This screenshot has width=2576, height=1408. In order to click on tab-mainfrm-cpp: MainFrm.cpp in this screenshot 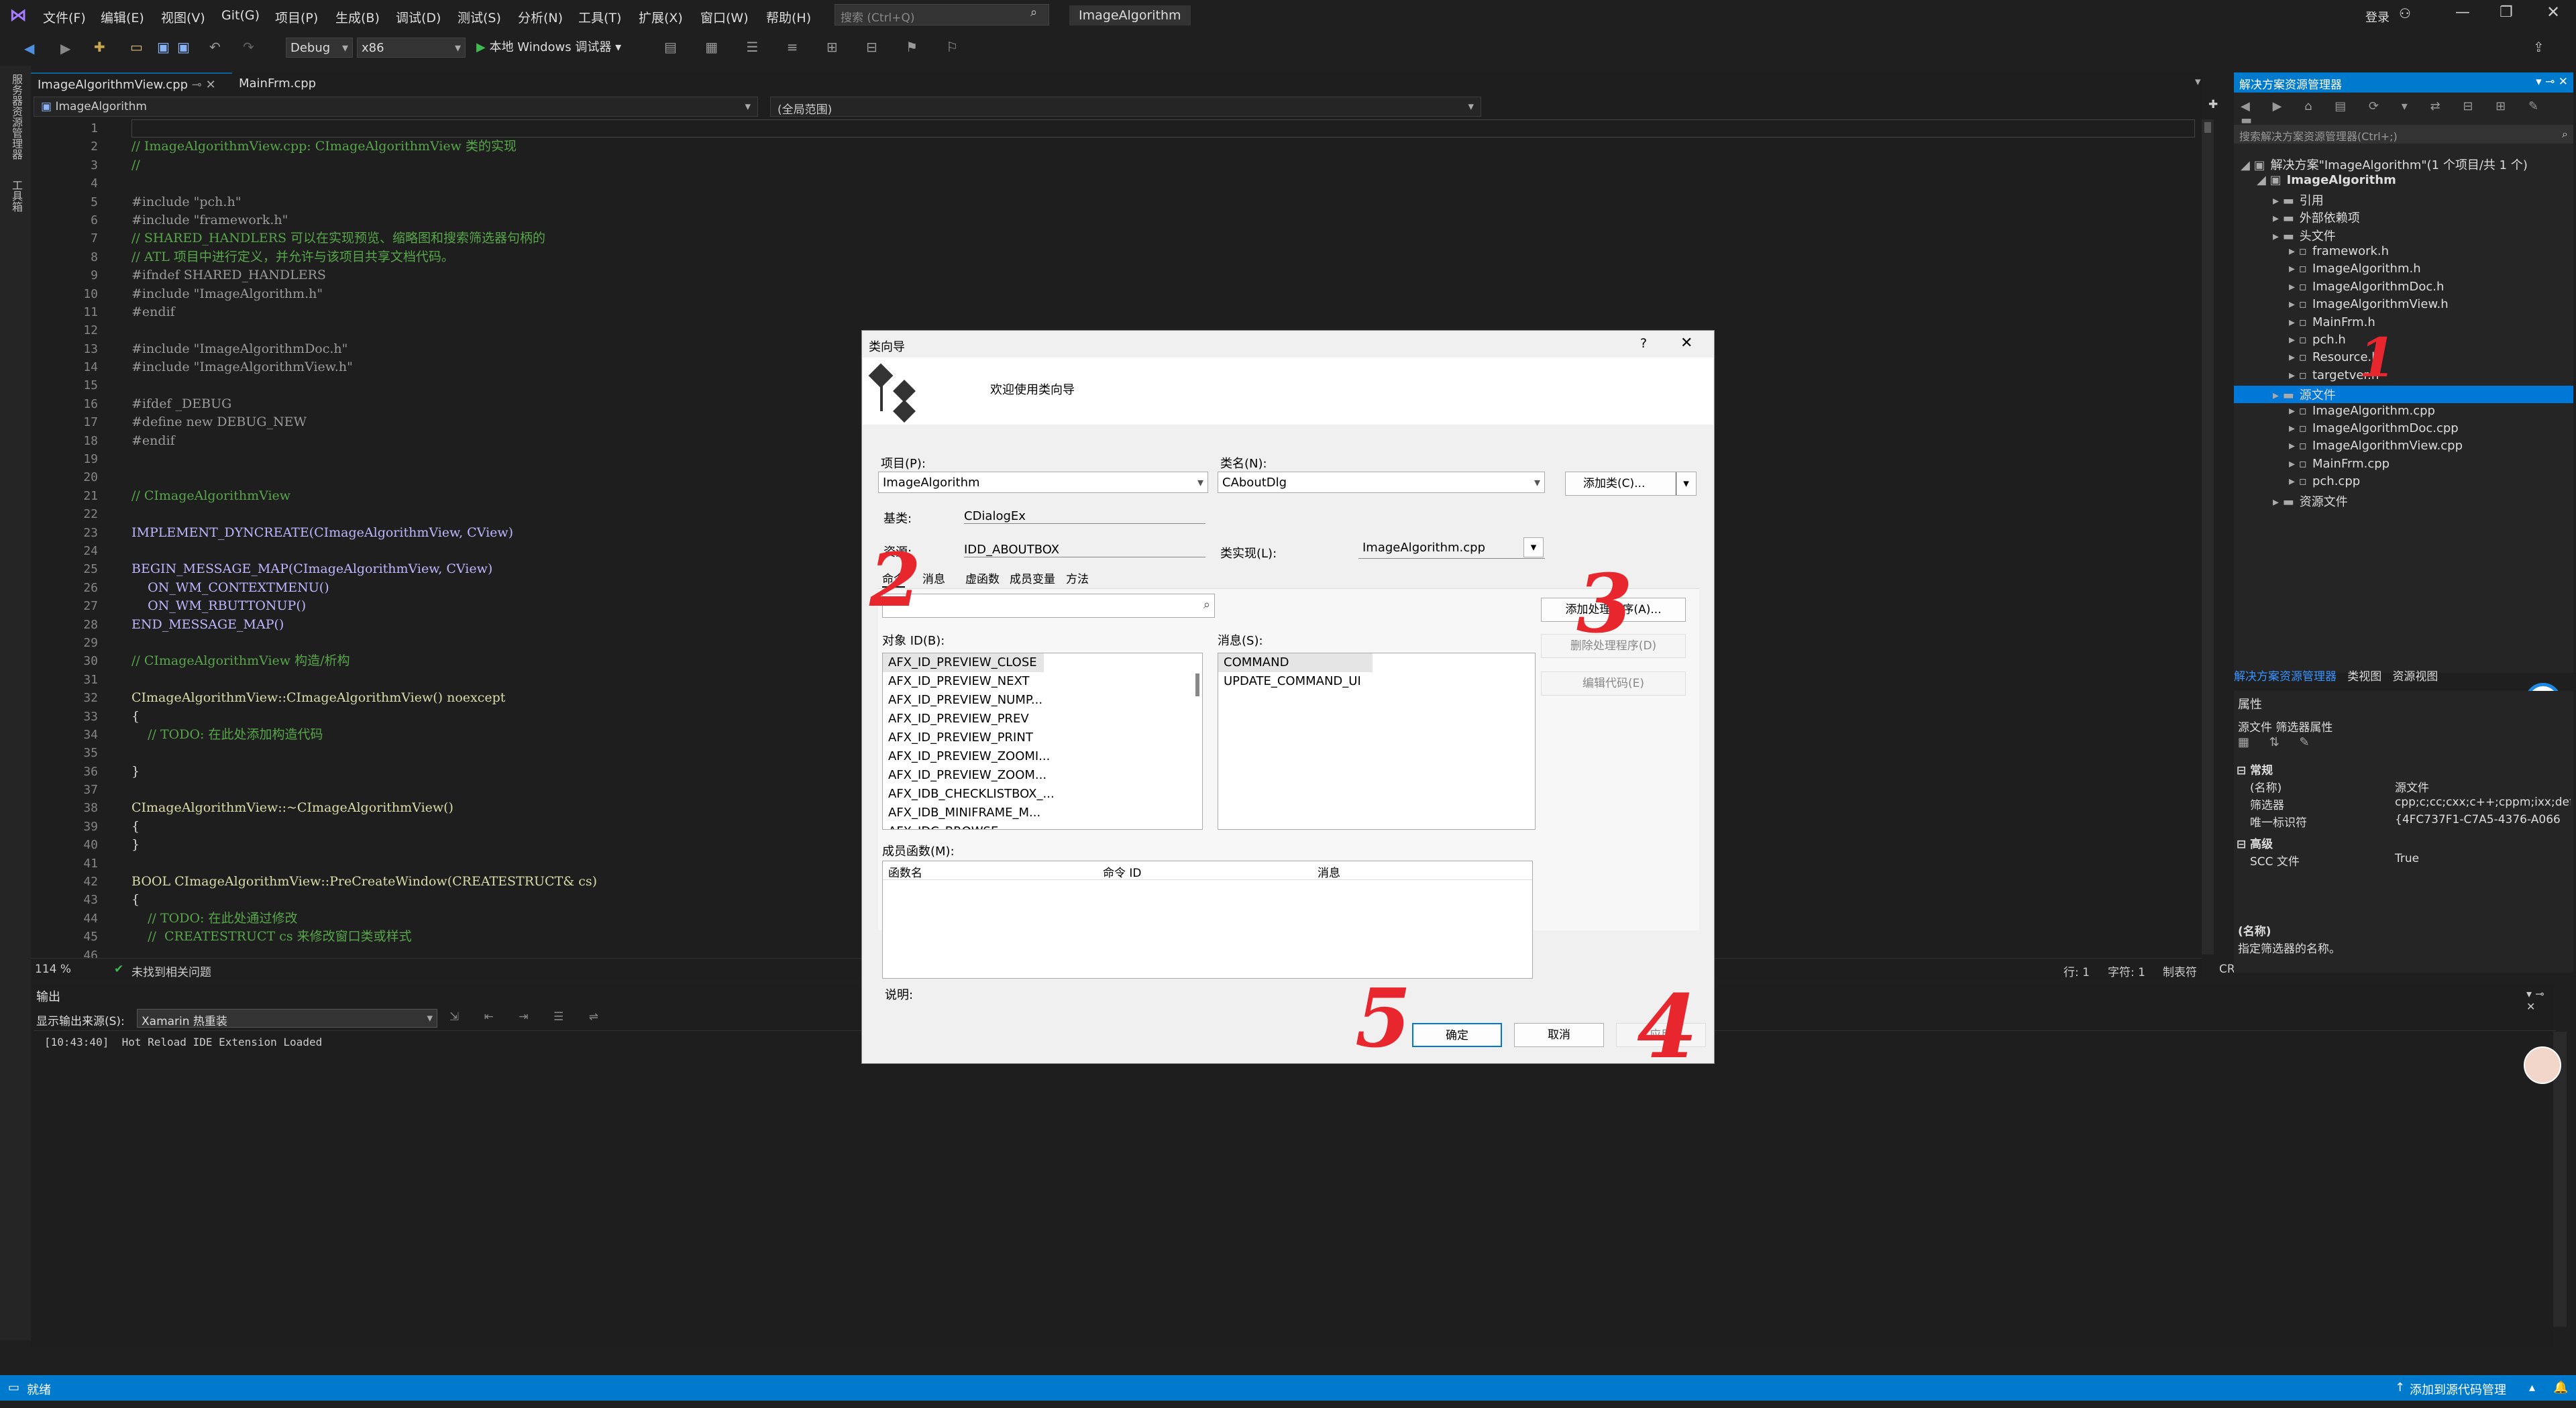, I will do `click(282, 83)`.